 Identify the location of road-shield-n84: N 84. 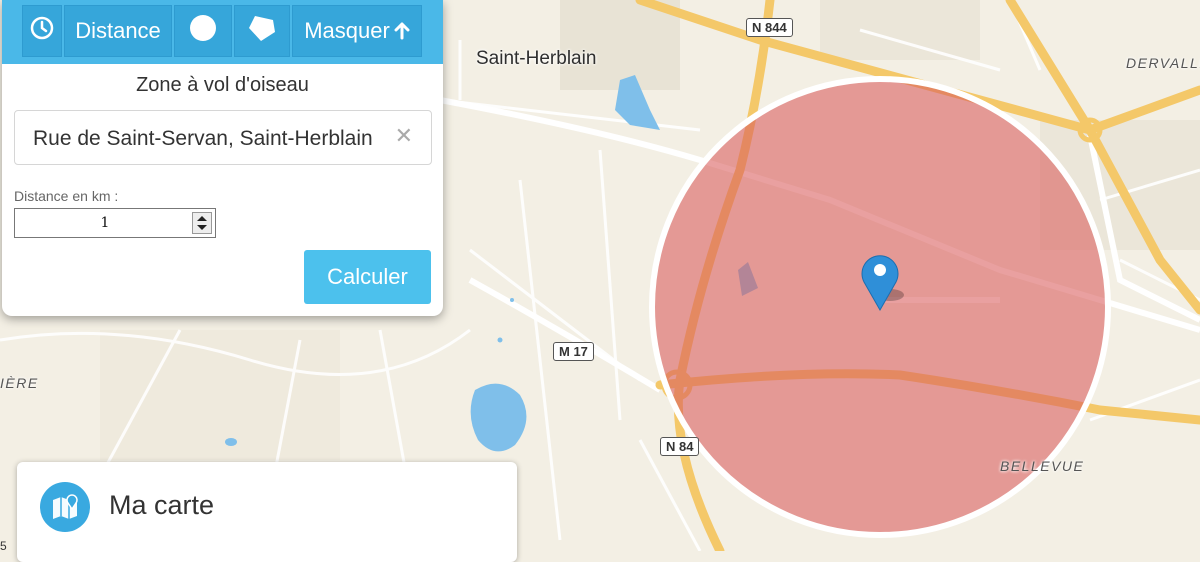
(680, 446).